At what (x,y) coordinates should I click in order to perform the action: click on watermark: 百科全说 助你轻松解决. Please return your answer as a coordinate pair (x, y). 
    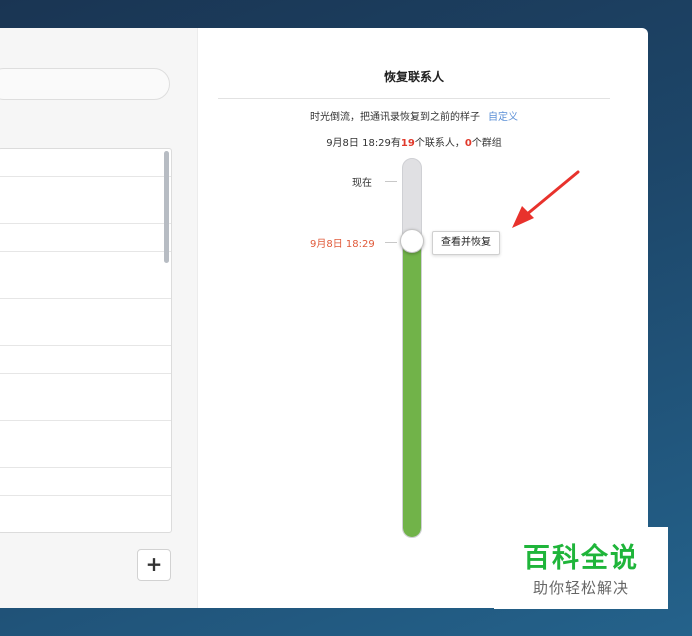
    Looking at the image, I should click on (581, 568).